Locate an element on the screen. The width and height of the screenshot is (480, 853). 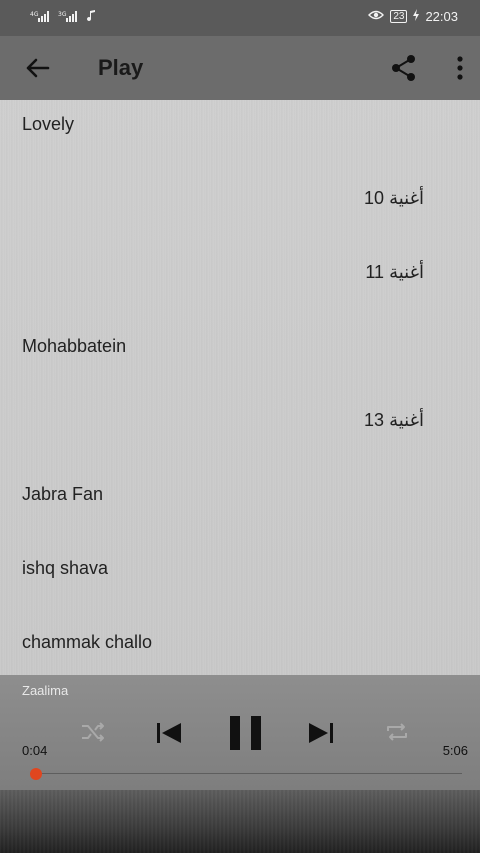
track-item: أغنية 11 is located at coordinates (240, 285).